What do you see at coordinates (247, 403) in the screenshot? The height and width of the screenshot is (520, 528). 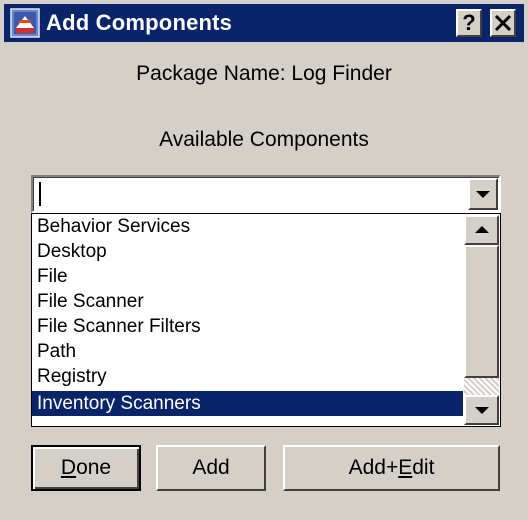 I see `list-item-selected: Inventory Scanners` at bounding box center [247, 403].